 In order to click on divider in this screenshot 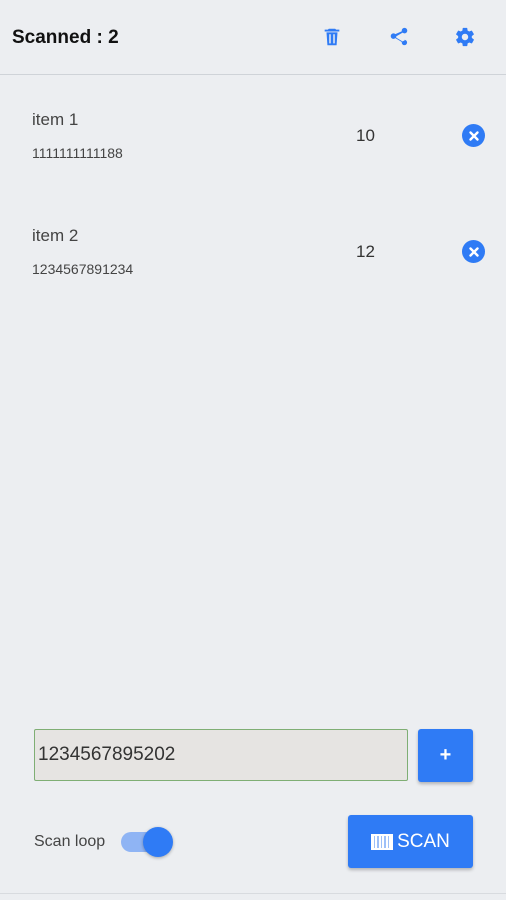, I will do `click(253, 893)`.